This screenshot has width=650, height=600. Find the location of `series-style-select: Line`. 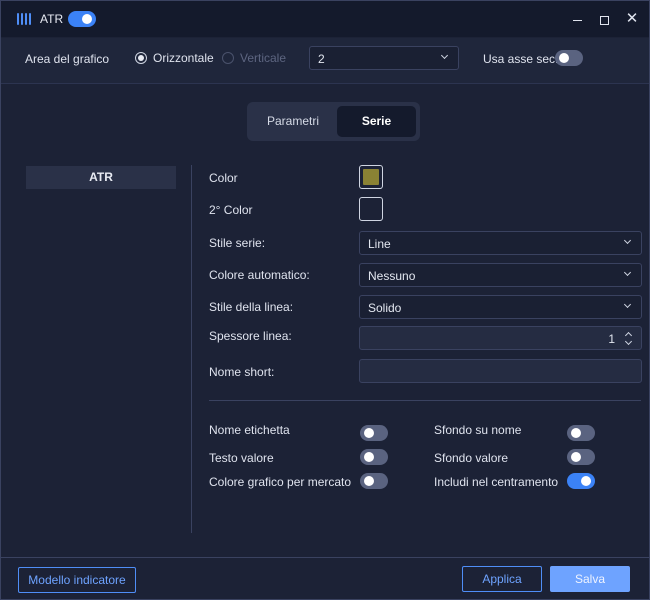

series-style-select: Line is located at coordinates (500, 243).